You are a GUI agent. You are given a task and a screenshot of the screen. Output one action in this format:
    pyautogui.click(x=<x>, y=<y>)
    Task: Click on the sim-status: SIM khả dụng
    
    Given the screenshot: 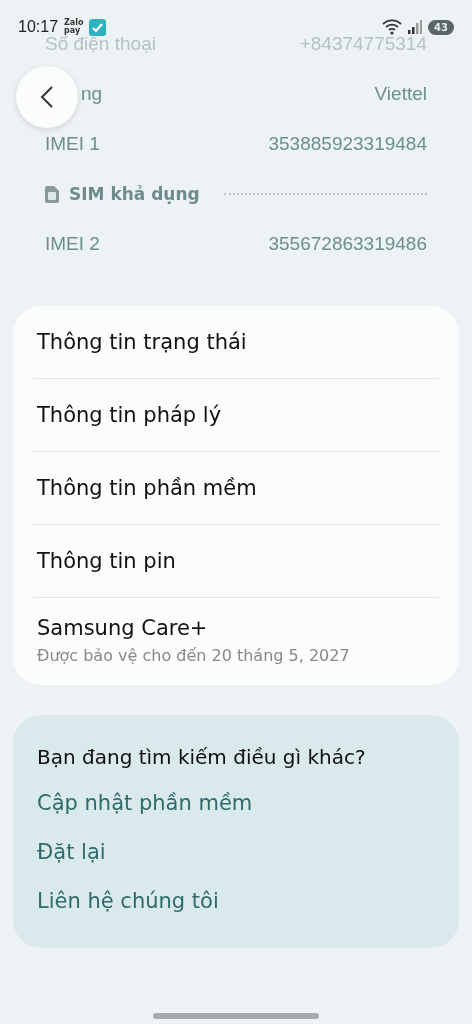 What is the action you would take?
    pyautogui.click(x=134, y=194)
    